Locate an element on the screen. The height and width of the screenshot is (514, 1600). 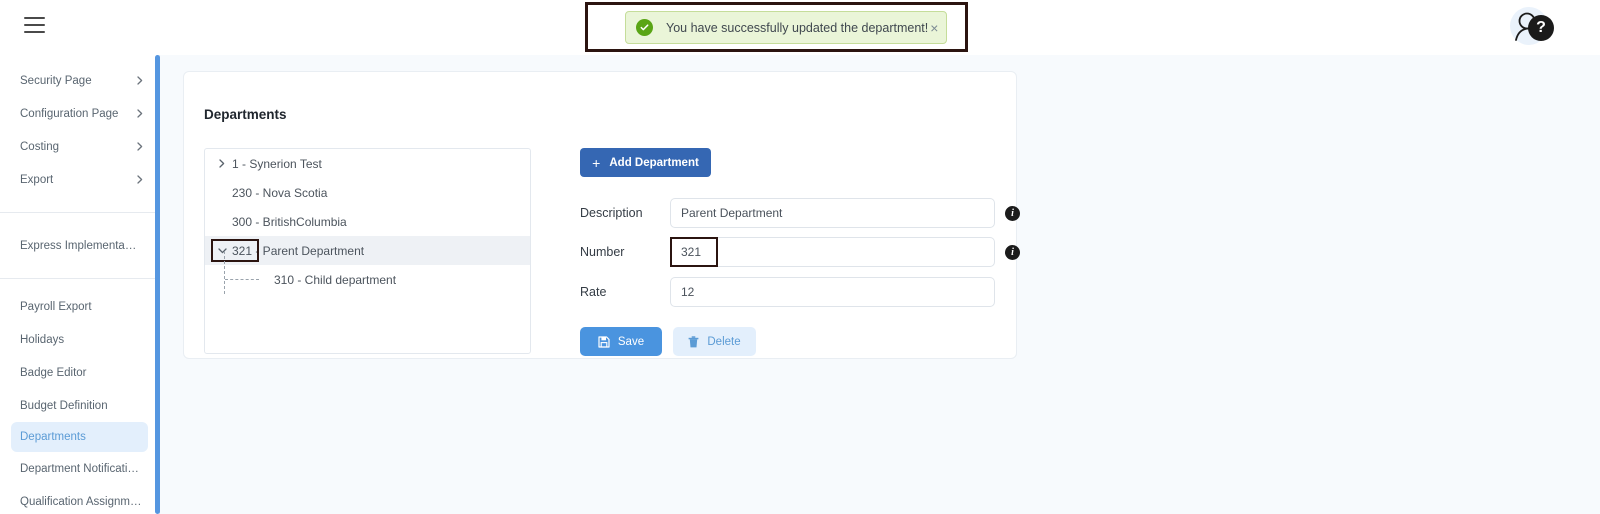
sidebar-item-label: Budget Definition is located at coordinates (64, 405).